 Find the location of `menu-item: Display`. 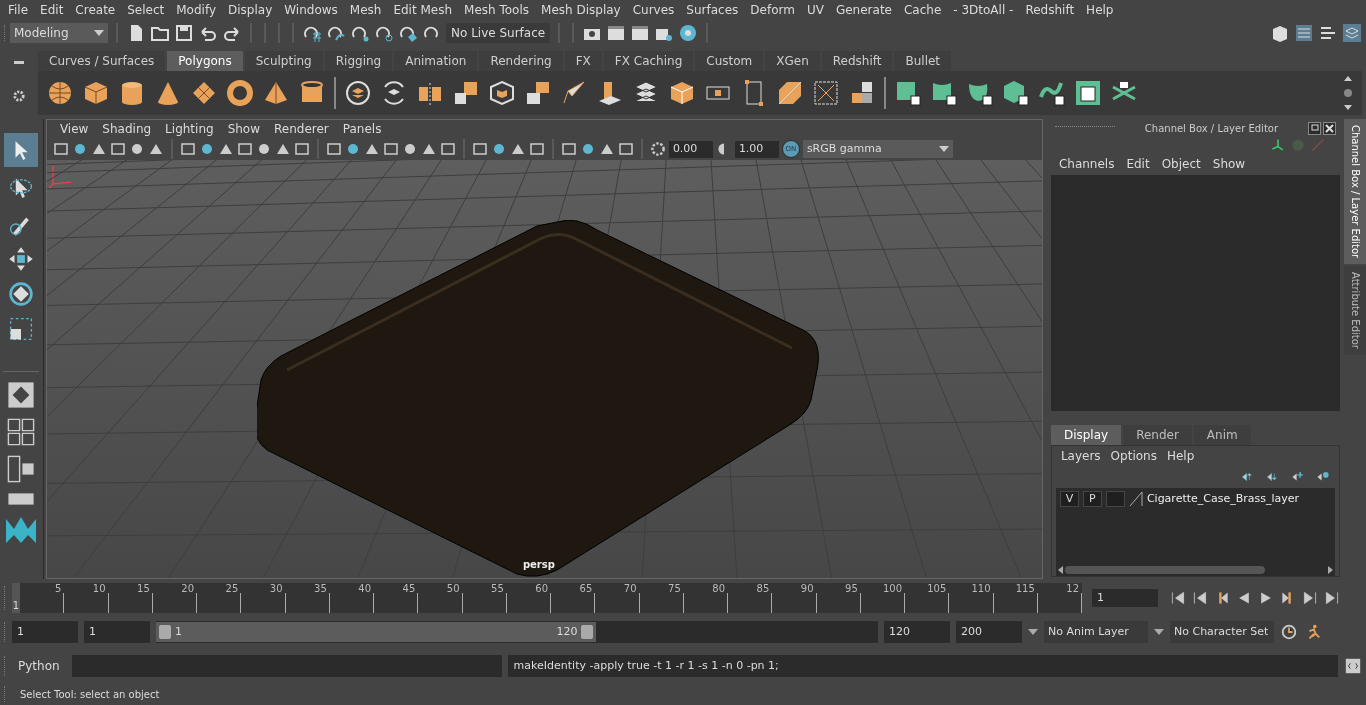

menu-item: Display is located at coordinates (250, 10).